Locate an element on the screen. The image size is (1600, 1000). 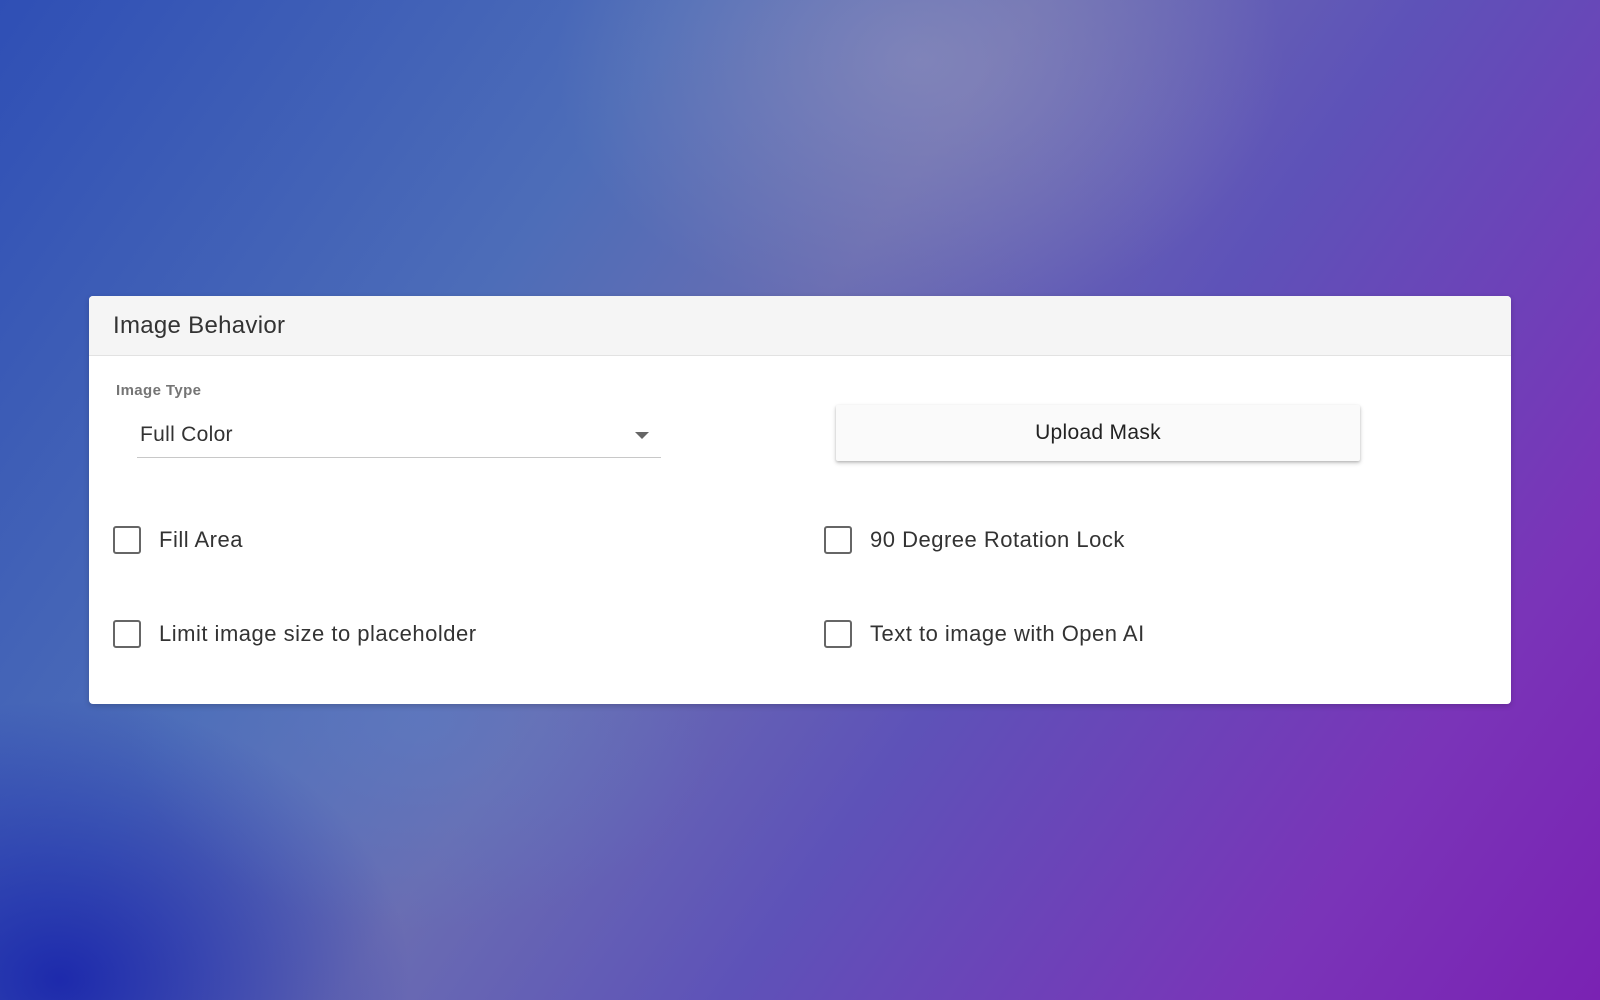
fill-area-option: Fill Area is located at coordinates (178, 540).